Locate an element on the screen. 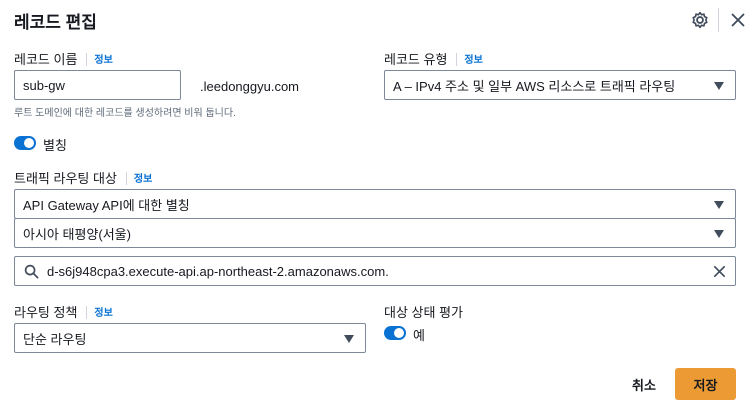 This screenshot has width=752, height=411. clear-icon is located at coordinates (719, 271).